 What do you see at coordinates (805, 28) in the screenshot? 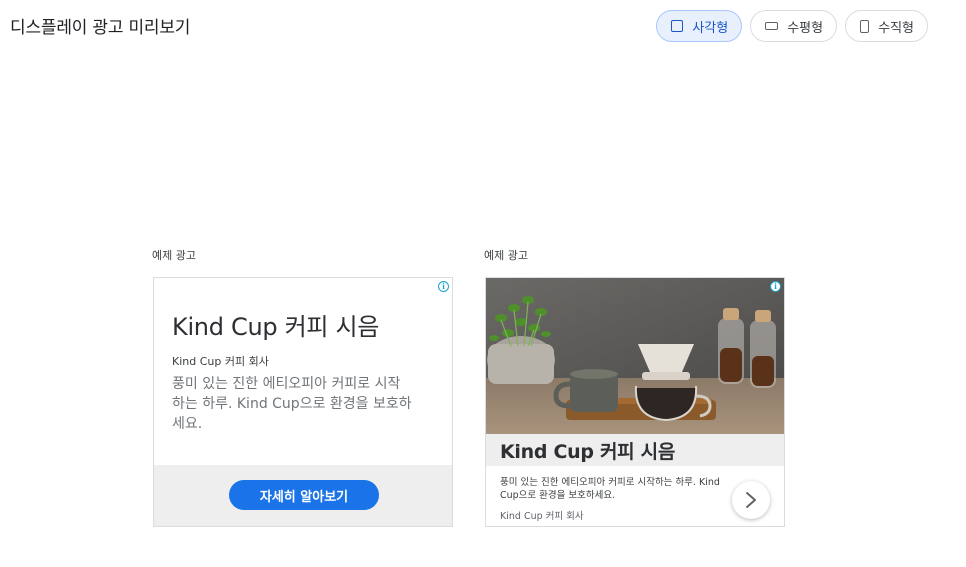
I see `format-horizontal-label: 수평형` at bounding box center [805, 28].